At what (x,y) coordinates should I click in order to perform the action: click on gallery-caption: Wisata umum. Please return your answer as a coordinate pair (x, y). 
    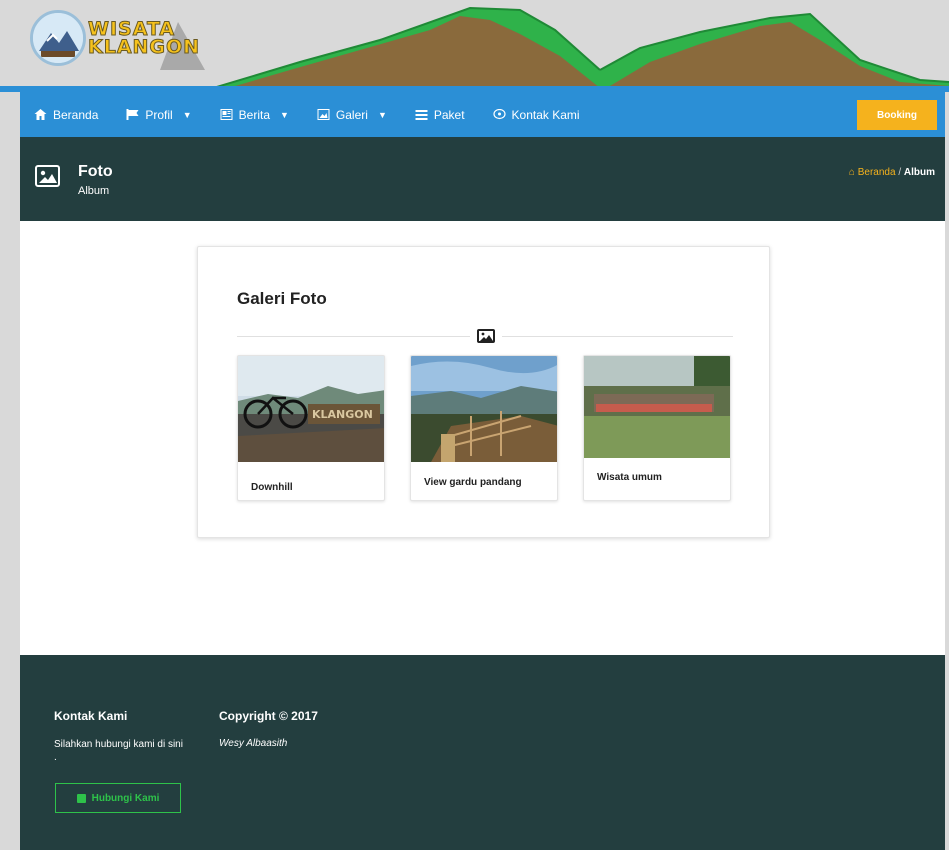
    Looking at the image, I should click on (629, 477).